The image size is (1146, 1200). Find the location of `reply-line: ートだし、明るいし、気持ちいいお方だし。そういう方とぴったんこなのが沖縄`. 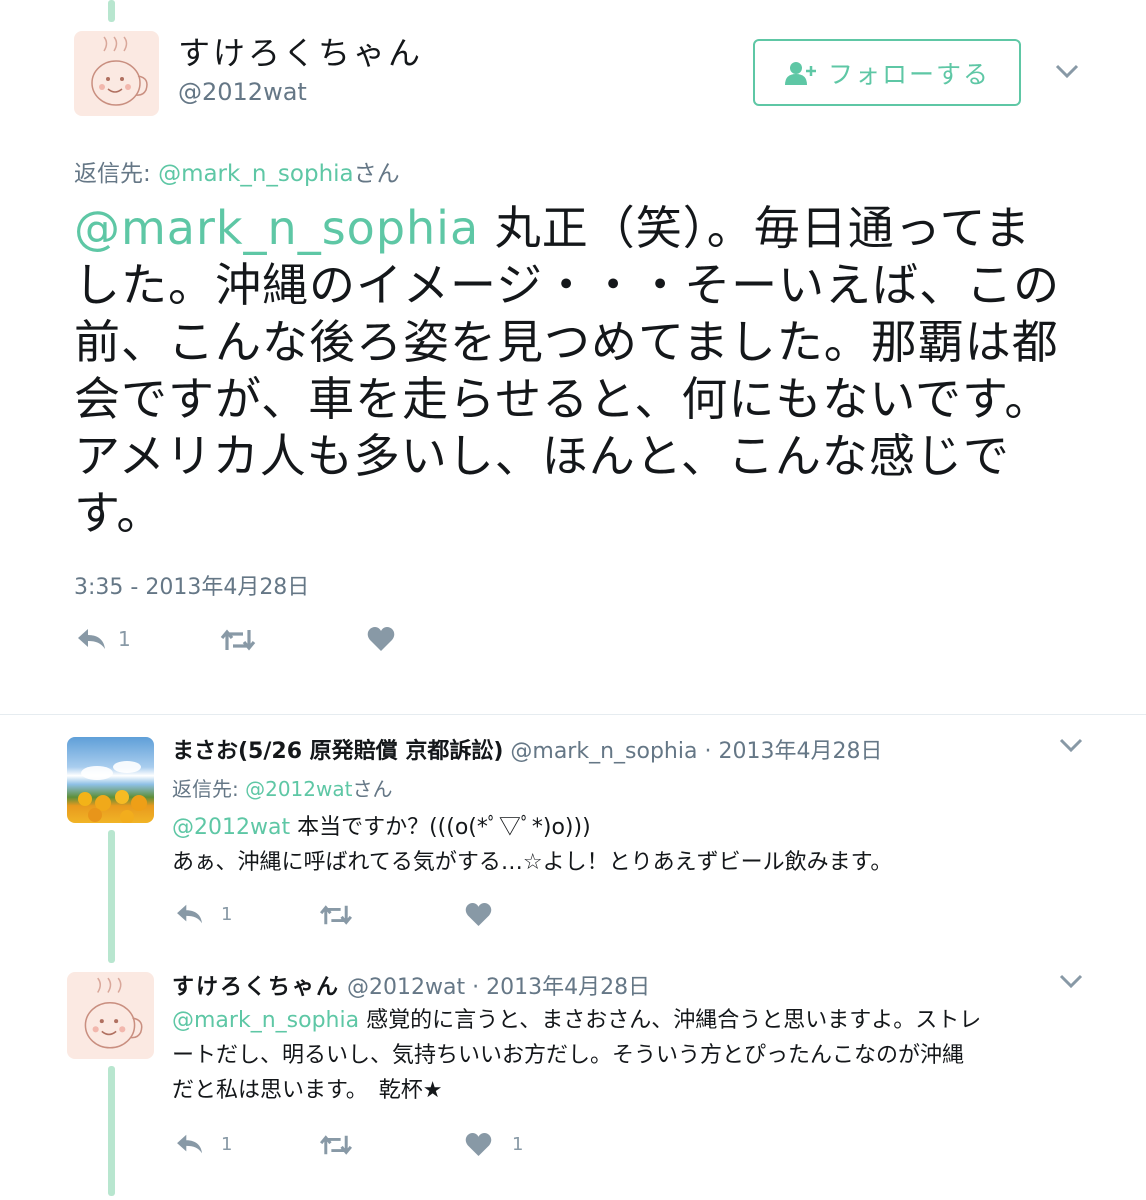

reply-line: ートだし、明るいし、気持ちいいお方だし。そういう方とぴったんこなのが沖縄 is located at coordinates (568, 1055).